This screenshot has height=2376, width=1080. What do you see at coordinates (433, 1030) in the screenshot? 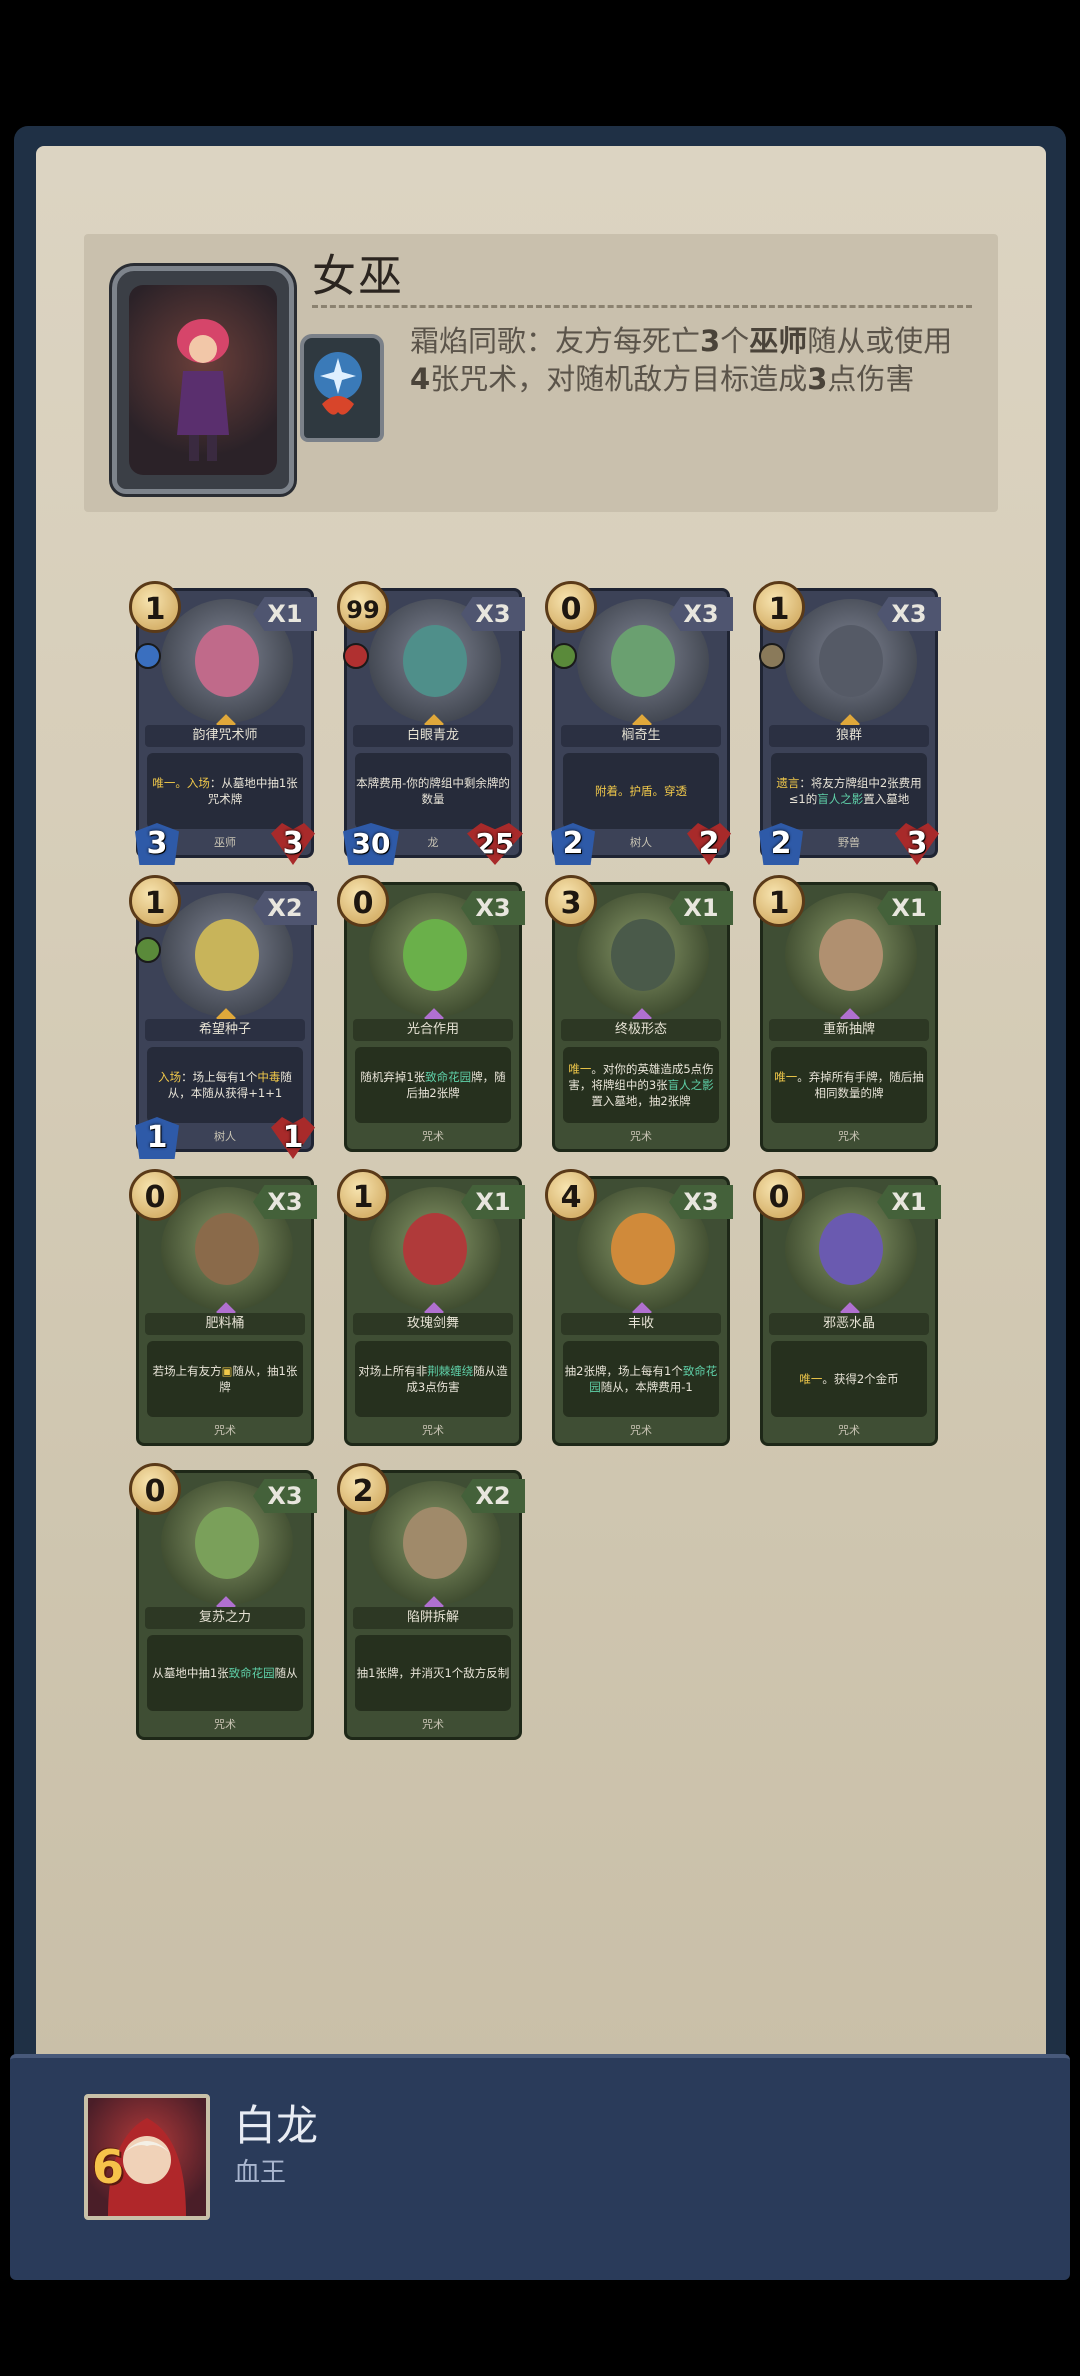
I see `card-name: 光合作用` at bounding box center [433, 1030].